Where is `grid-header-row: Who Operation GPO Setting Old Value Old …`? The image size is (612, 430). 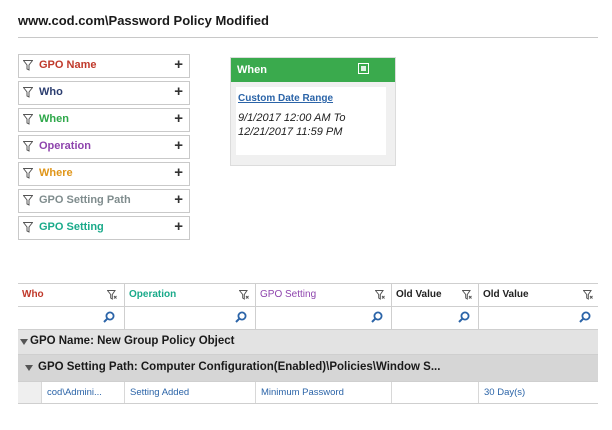
grid-header-row: Who Operation GPO Setting Old Value Old … is located at coordinates (308, 295).